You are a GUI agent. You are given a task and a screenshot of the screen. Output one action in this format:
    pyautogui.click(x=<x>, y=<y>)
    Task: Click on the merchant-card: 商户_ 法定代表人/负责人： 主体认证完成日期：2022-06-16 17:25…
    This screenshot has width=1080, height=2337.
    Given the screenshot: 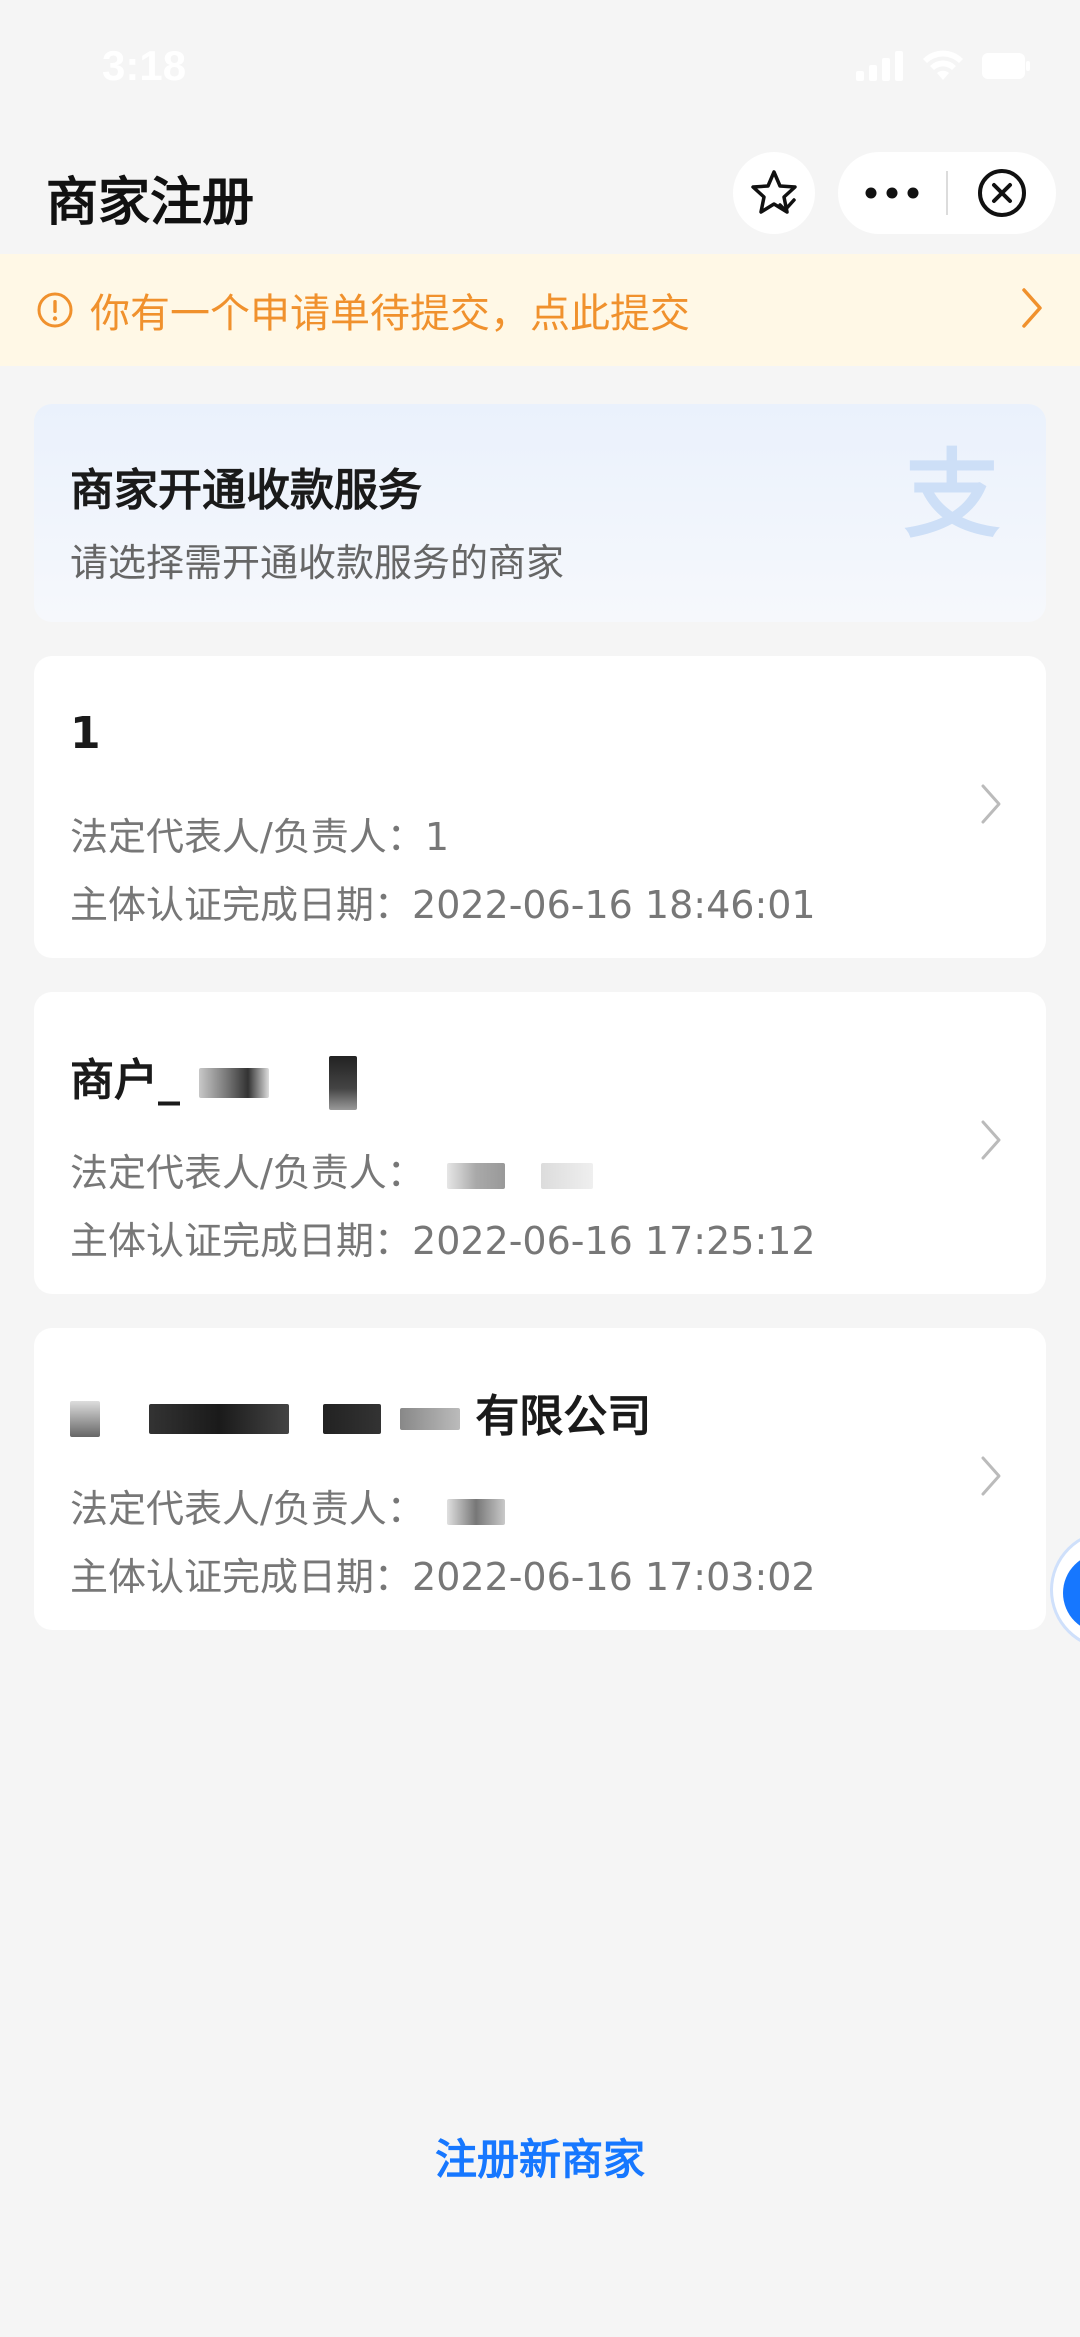 What is the action you would take?
    pyautogui.click(x=540, y=1143)
    